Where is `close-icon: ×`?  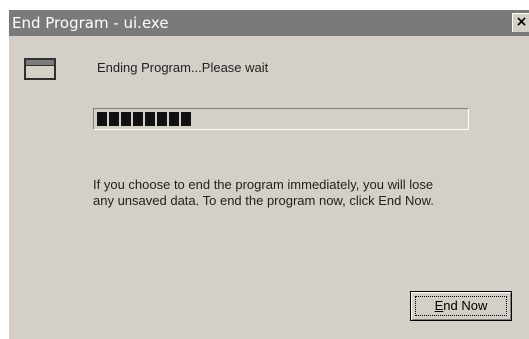
close-icon: × is located at coordinates (521, 22).